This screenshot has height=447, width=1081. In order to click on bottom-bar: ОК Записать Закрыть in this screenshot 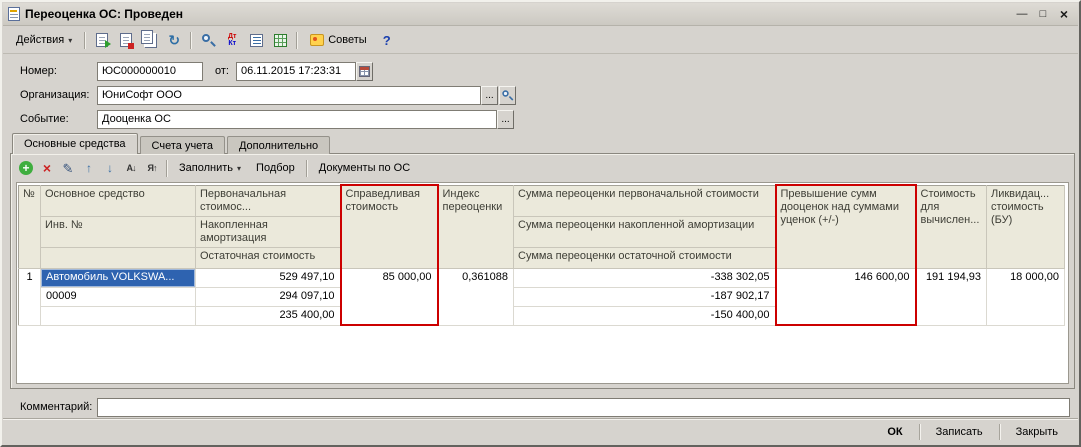, I will do `click(540, 431)`.